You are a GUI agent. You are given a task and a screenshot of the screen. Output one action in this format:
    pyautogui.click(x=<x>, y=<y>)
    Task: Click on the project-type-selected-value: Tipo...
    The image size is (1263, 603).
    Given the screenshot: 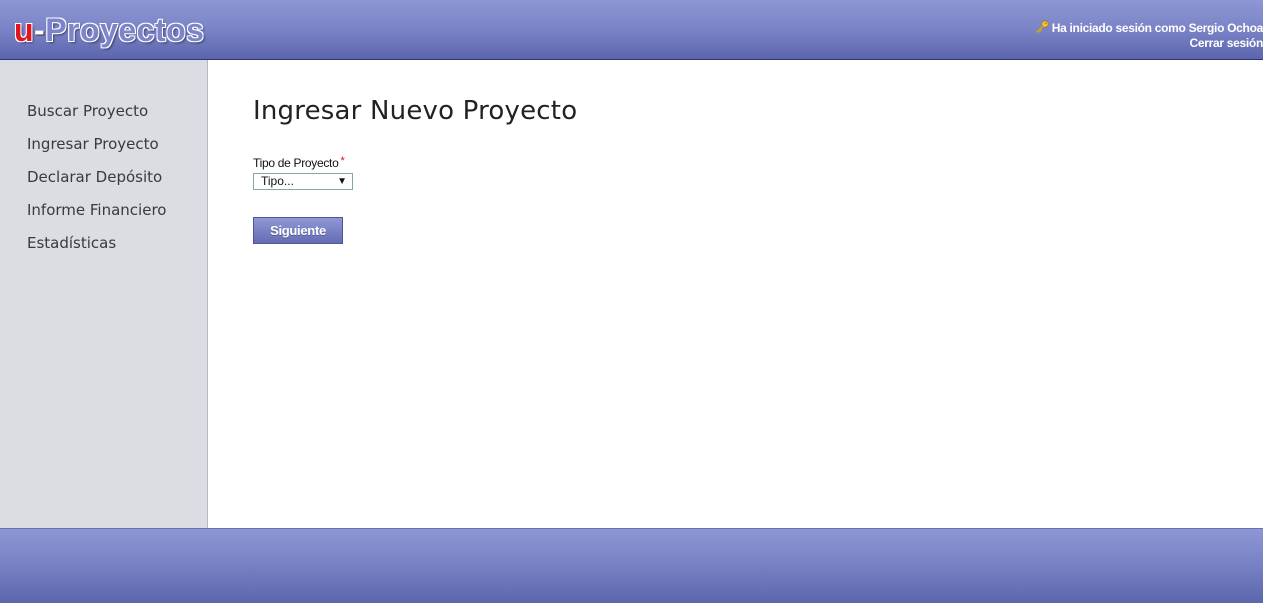 What is the action you would take?
    pyautogui.click(x=277, y=181)
    